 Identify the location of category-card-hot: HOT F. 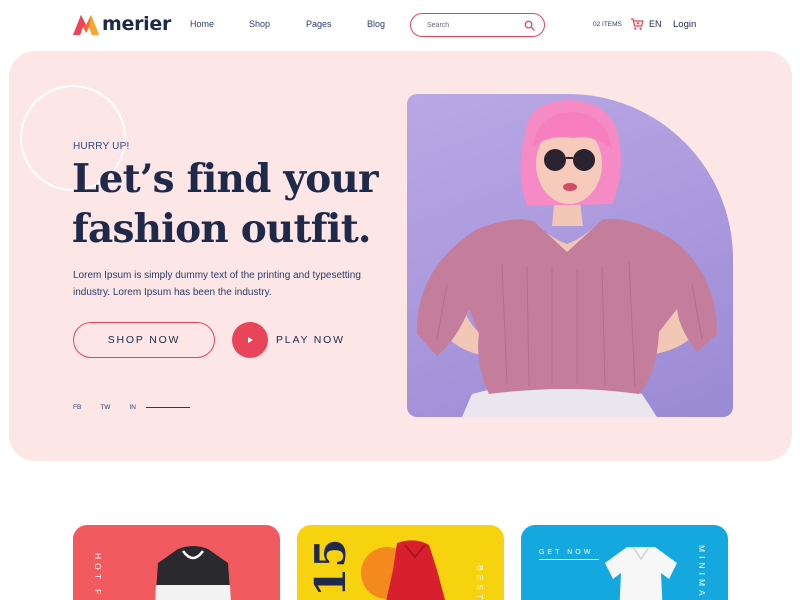
(176, 562).